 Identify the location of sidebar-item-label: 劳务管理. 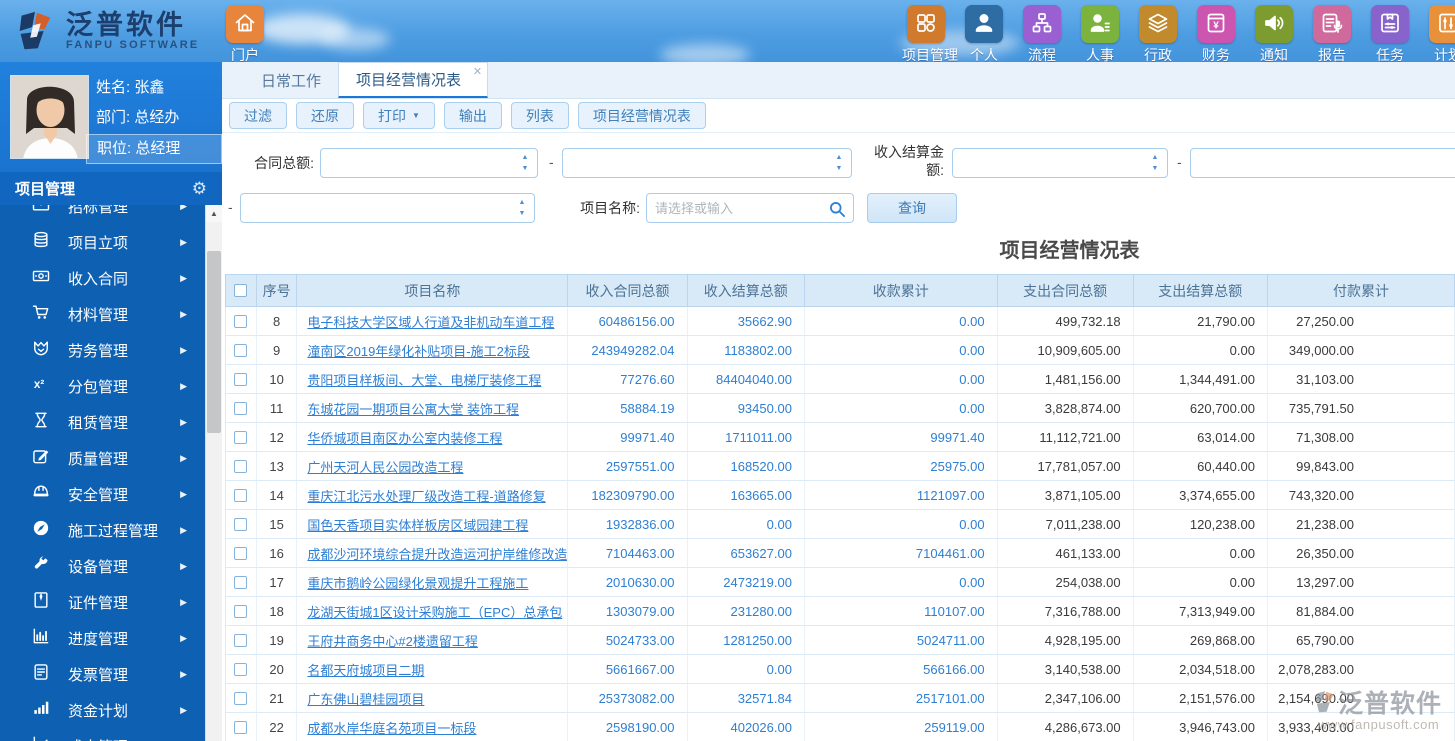
(98, 351).